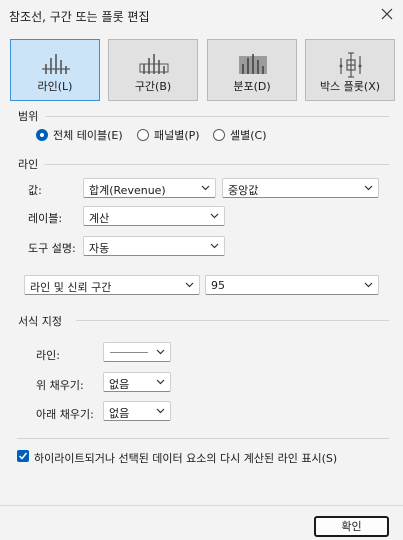 The image size is (403, 540). What do you see at coordinates (177, 135) in the screenshot?
I see `radio-label-per-pane: 패널별(P)` at bounding box center [177, 135].